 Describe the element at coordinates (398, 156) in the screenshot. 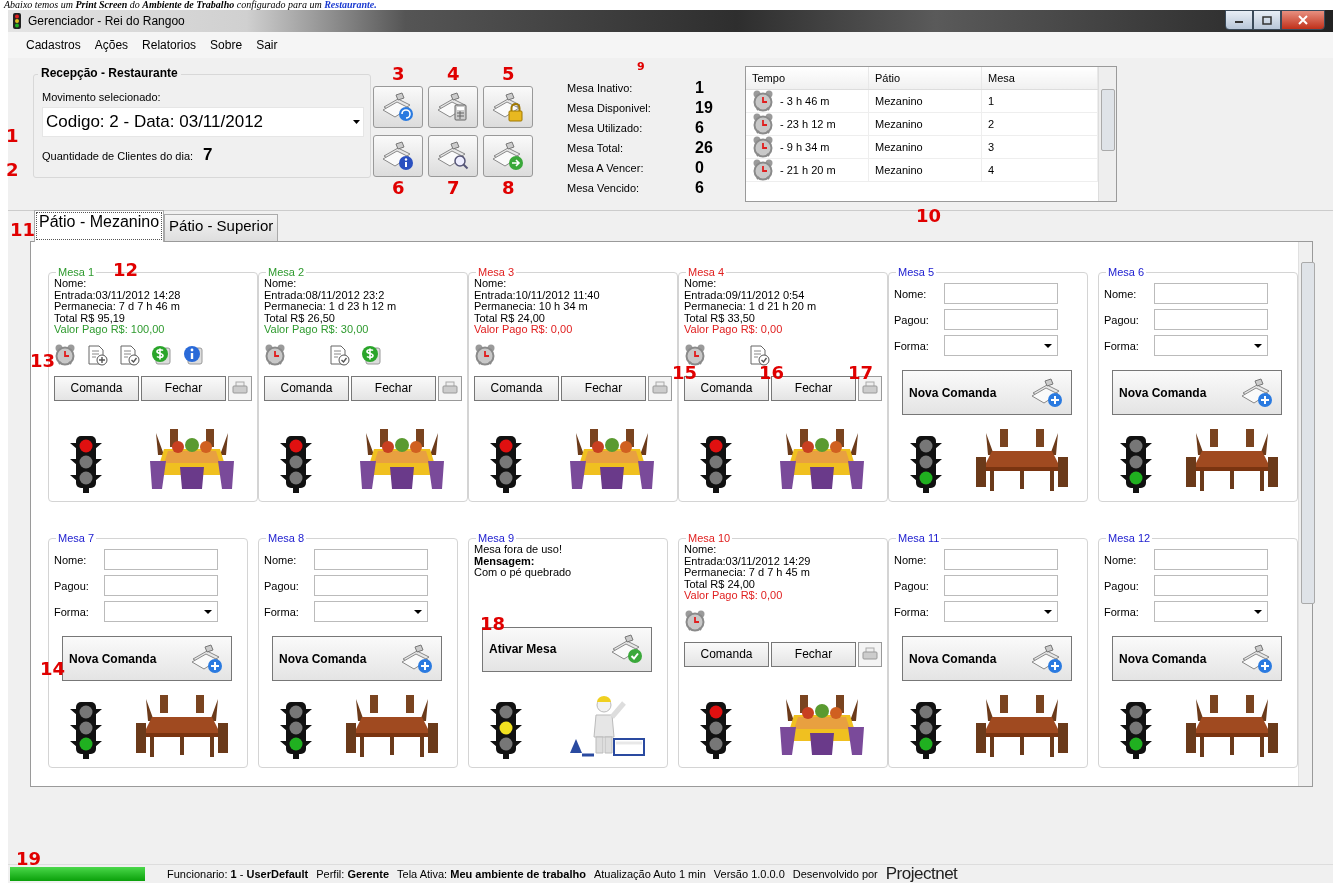

I see `document-info-icon` at that location.